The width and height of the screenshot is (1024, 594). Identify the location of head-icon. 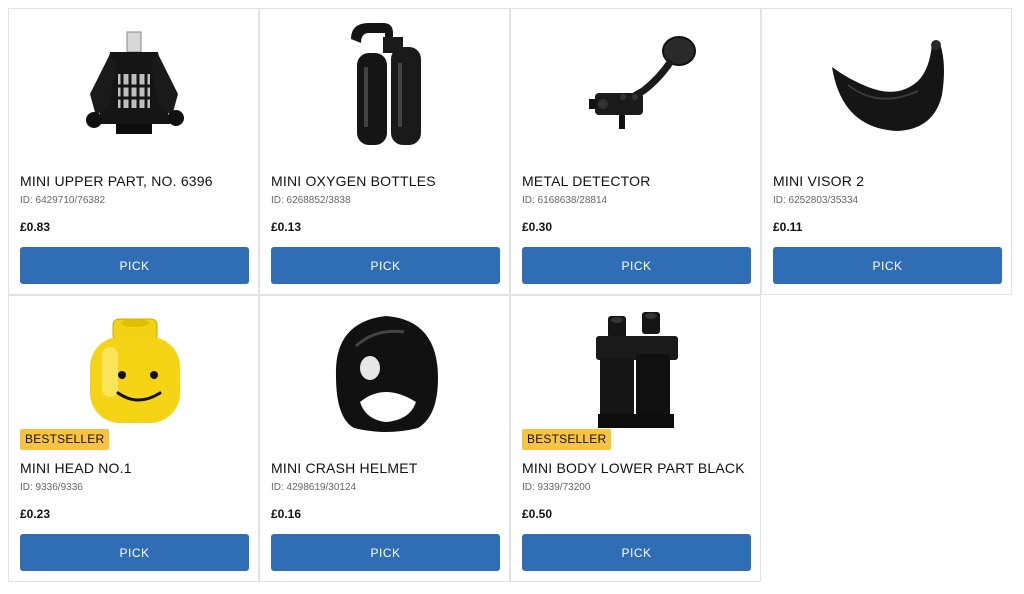
(134, 370).